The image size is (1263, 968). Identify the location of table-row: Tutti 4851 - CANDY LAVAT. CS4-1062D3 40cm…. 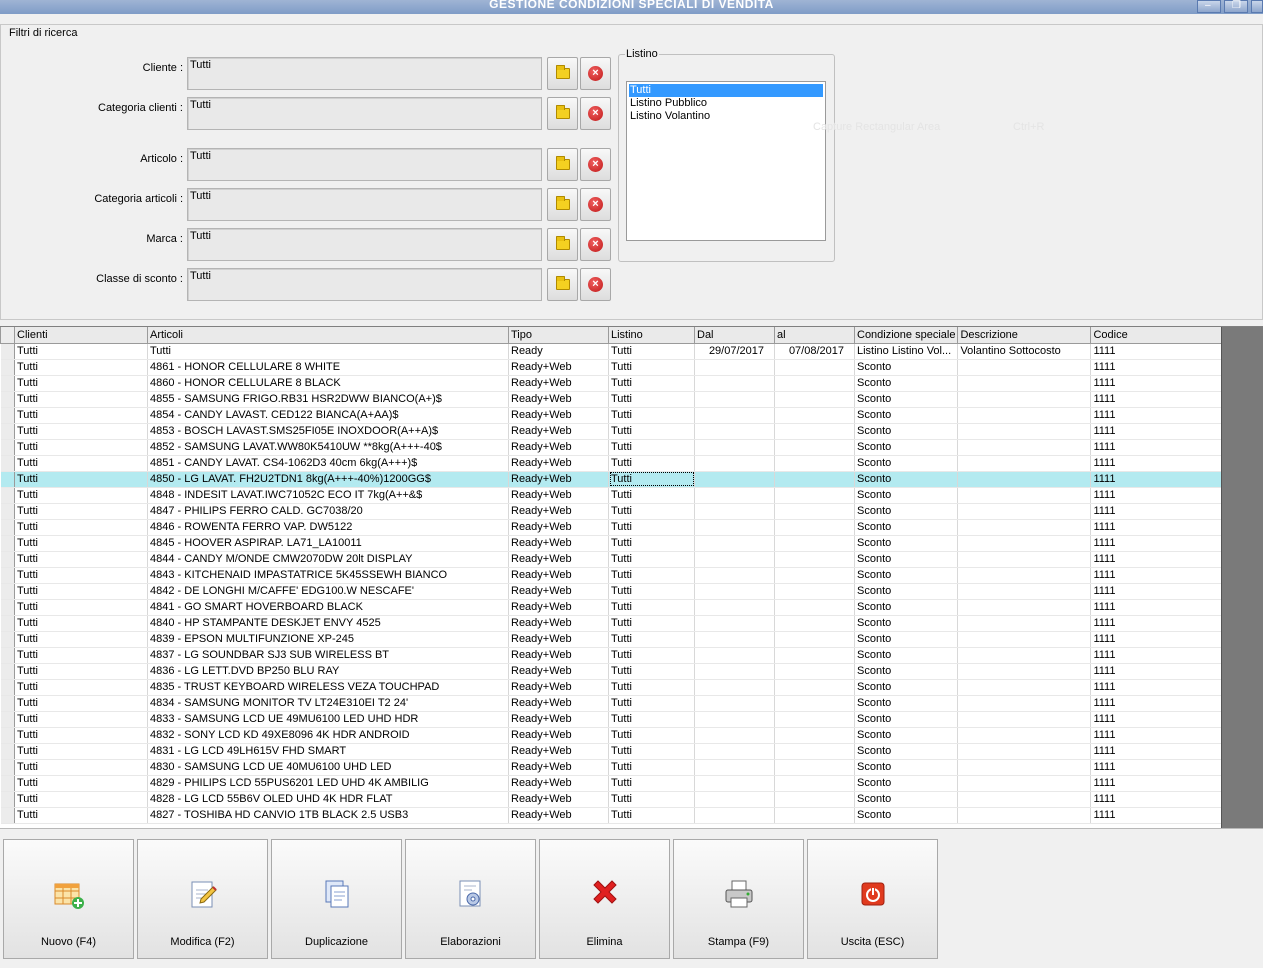
(613, 463).